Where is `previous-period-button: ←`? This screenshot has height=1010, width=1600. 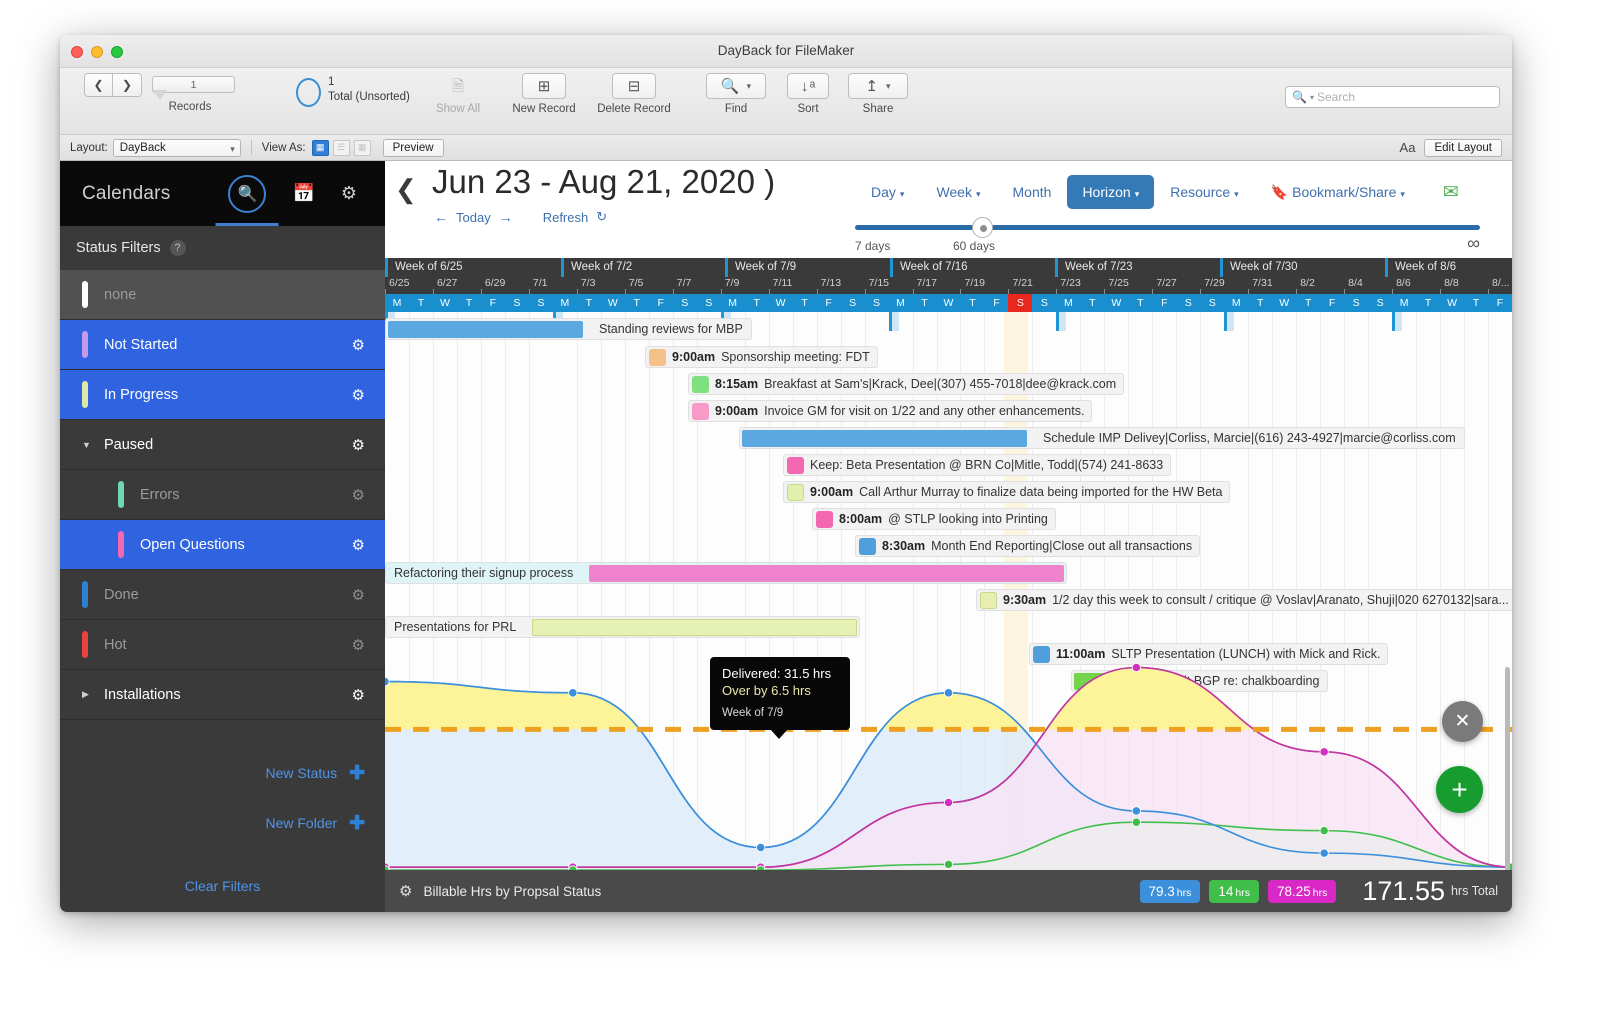 previous-period-button: ← is located at coordinates (441, 217).